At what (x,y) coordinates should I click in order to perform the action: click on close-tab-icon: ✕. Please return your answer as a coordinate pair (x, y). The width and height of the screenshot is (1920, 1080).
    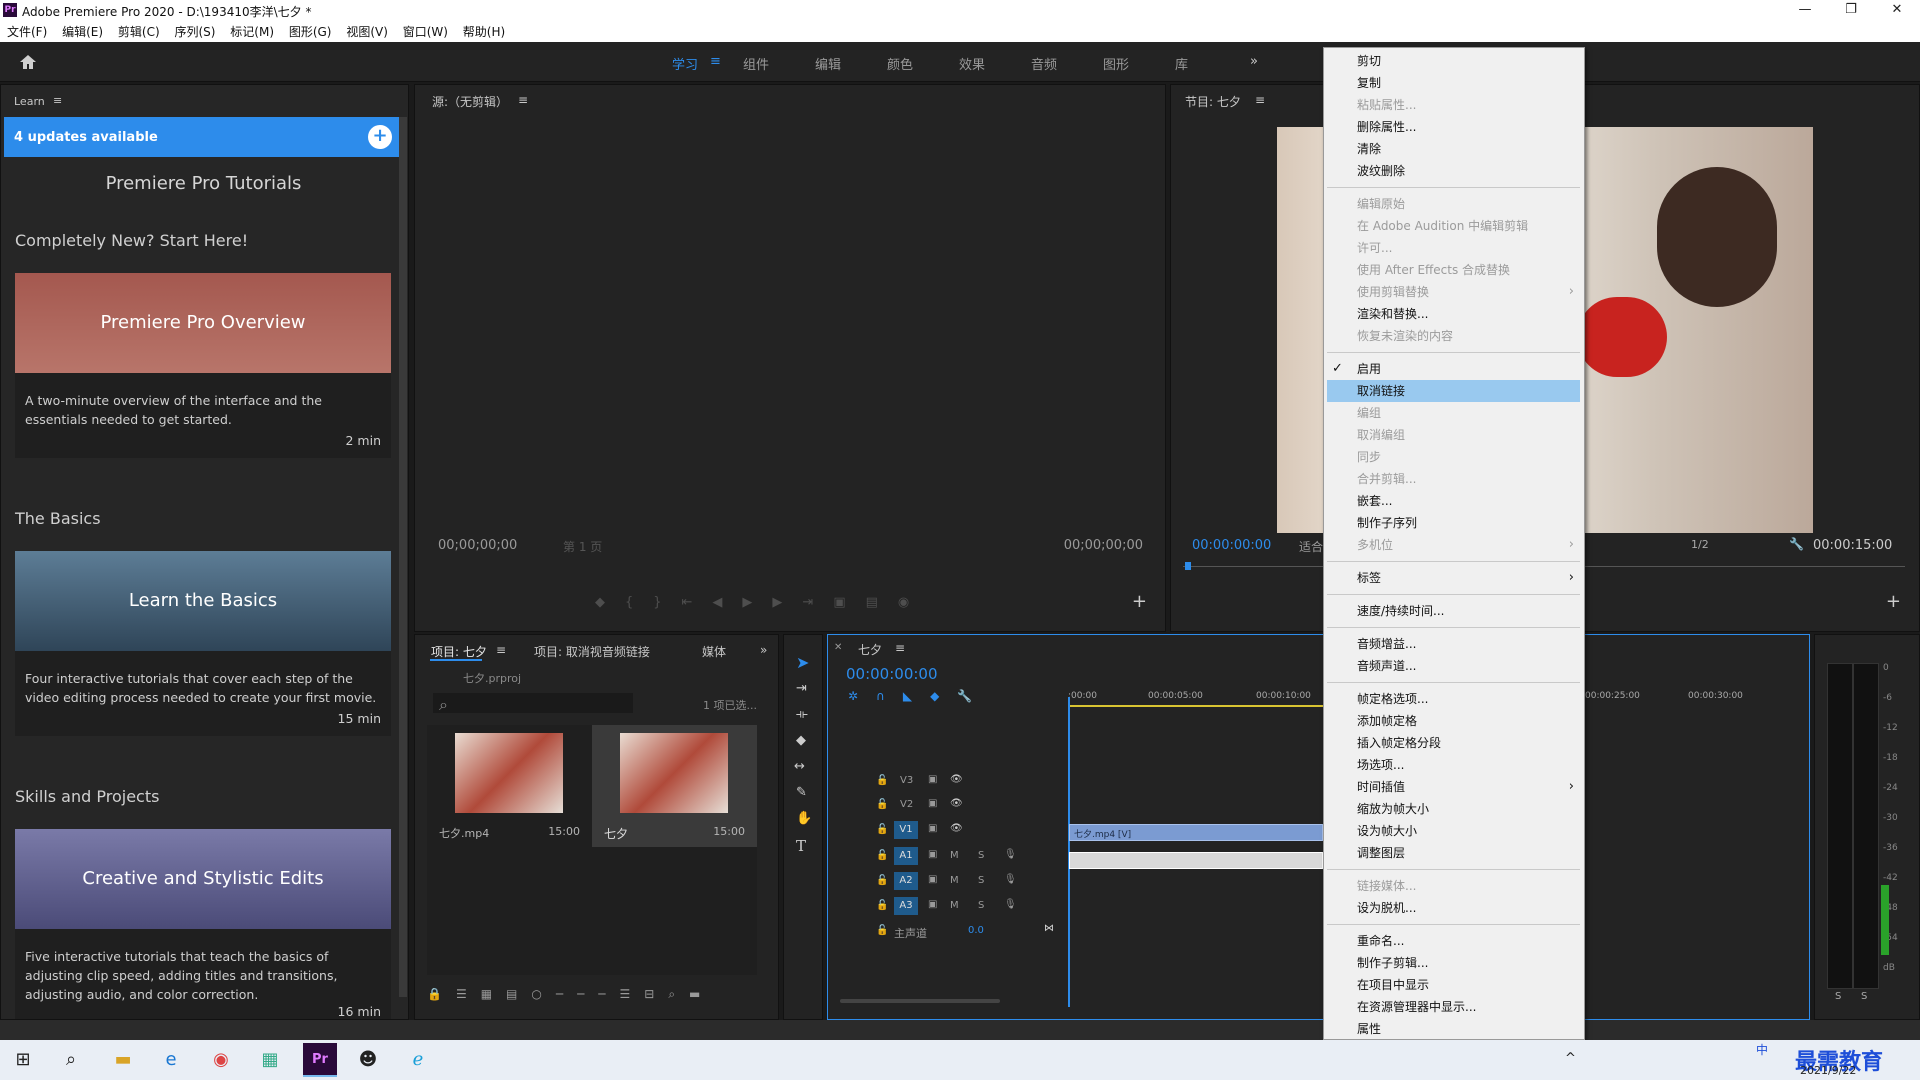
    Looking at the image, I should click on (838, 647).